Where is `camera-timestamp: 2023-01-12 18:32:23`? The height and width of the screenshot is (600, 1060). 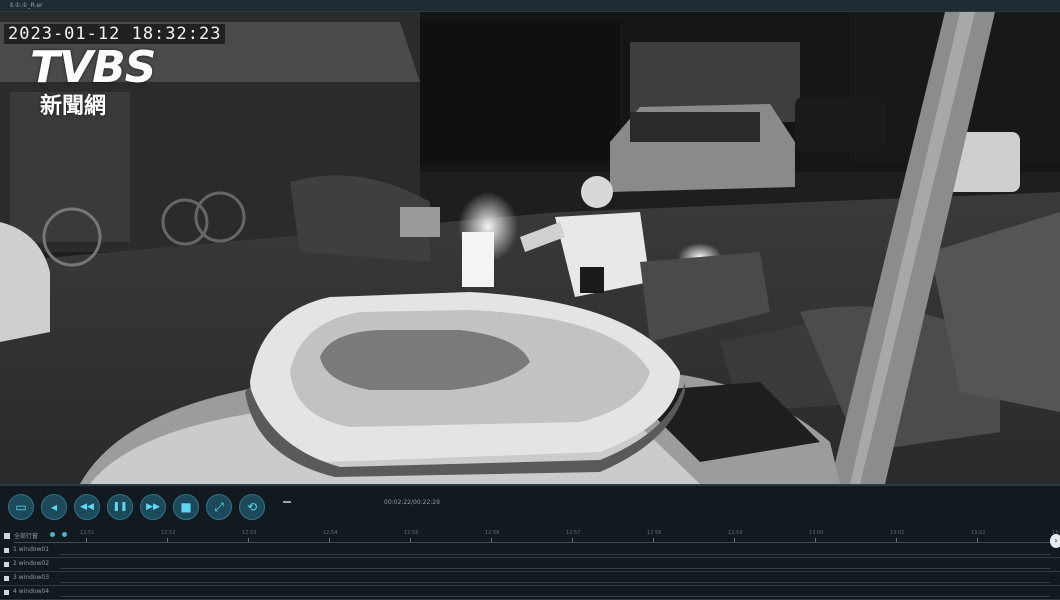
camera-timestamp: 2023-01-12 18:32:23 is located at coordinates (115, 34).